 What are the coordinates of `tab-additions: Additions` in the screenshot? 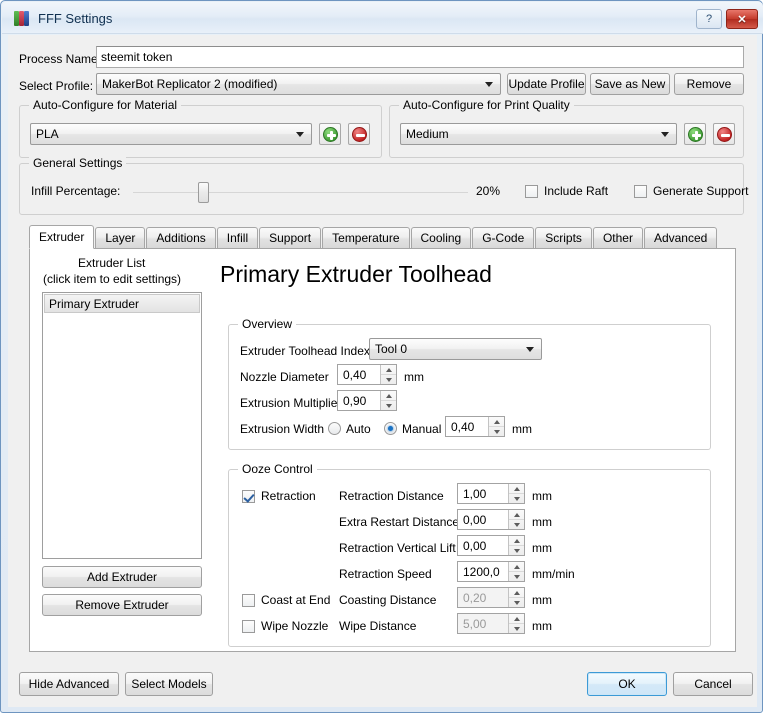 It's located at (181, 238).